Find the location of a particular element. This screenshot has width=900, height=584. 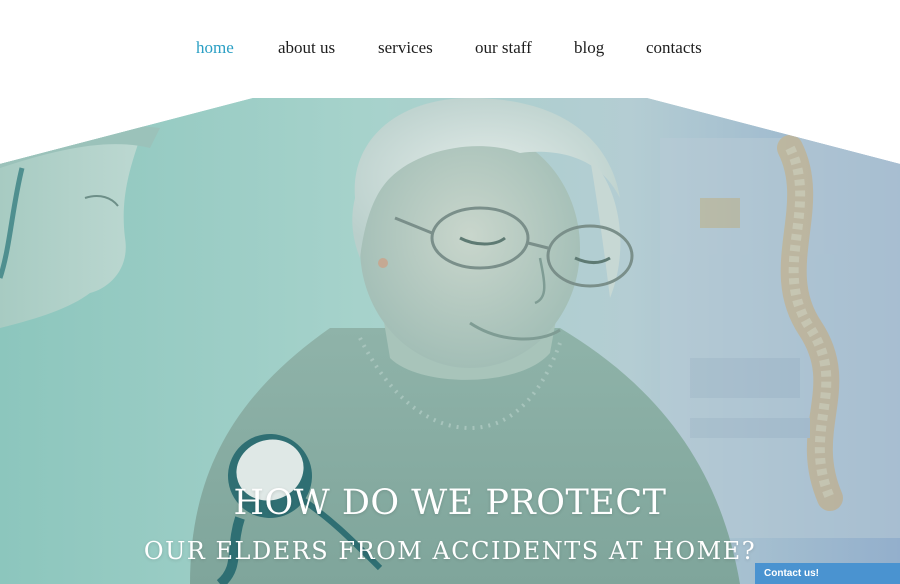

nav-item-contacts: contacts is located at coordinates (674, 48).